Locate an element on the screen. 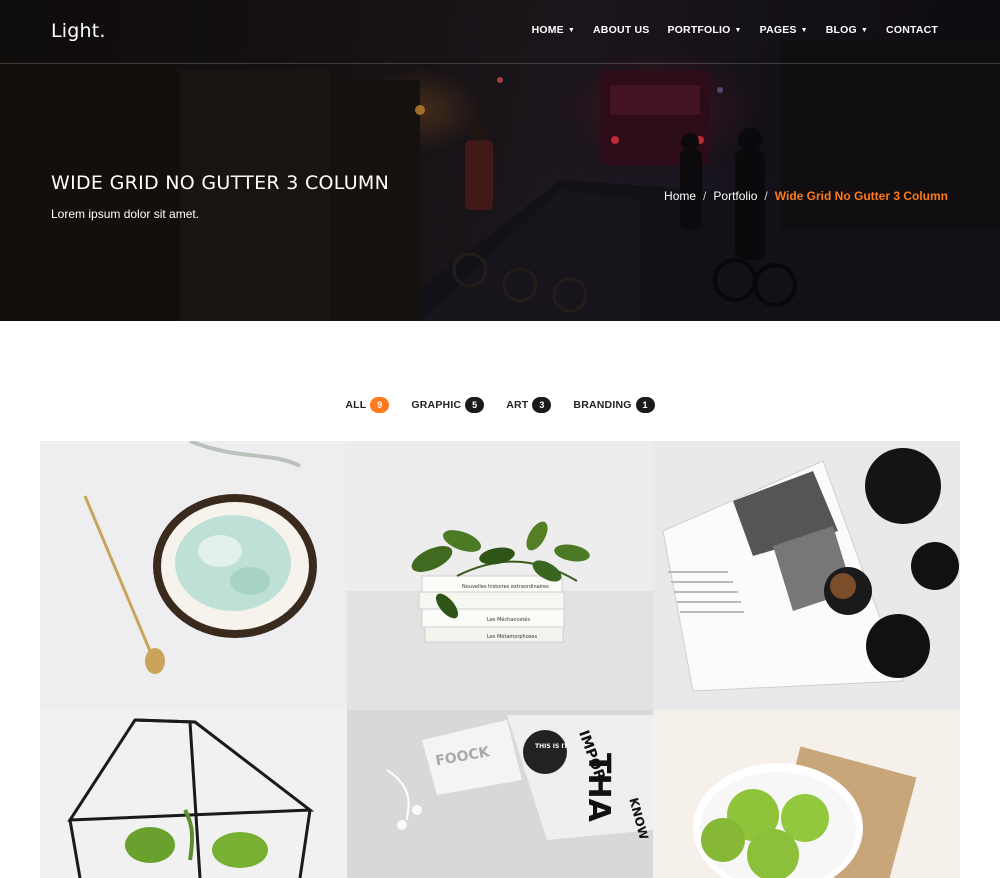 The image size is (1000, 878). filter-art: ART 3 is located at coordinates (529, 405).